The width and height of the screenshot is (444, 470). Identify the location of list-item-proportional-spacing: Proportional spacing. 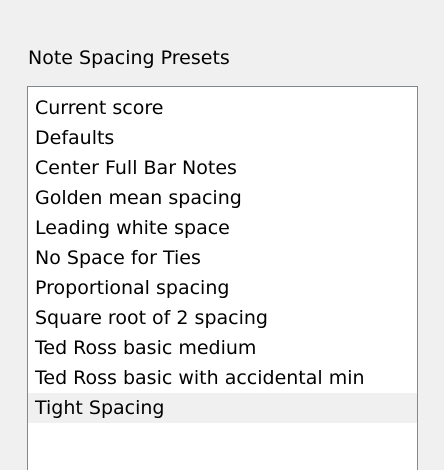
(222, 288).